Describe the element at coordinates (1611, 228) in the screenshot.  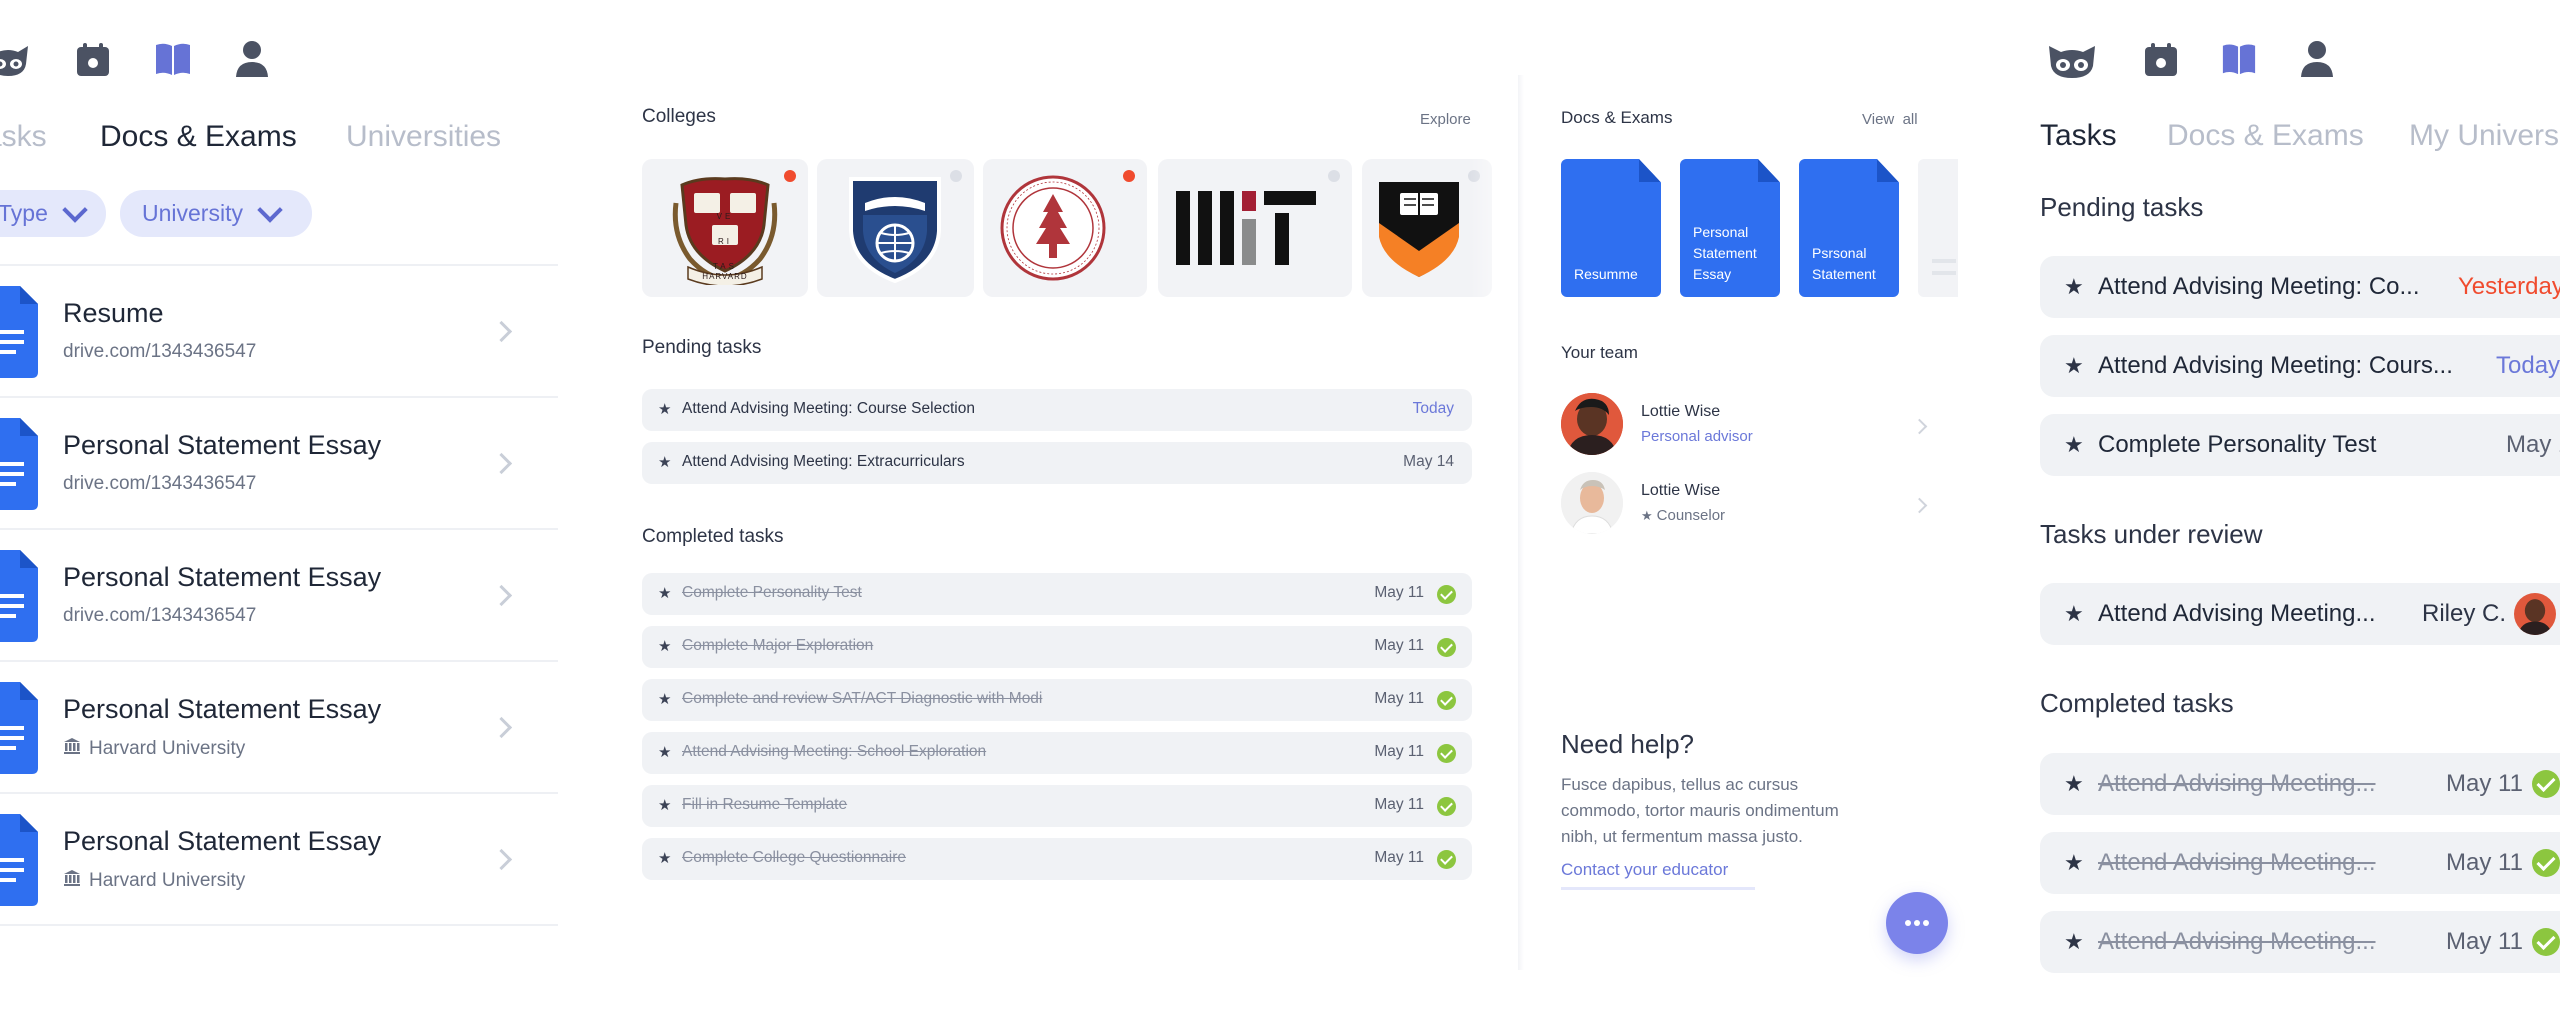
I see `doc-card-resume: Resumme` at that location.